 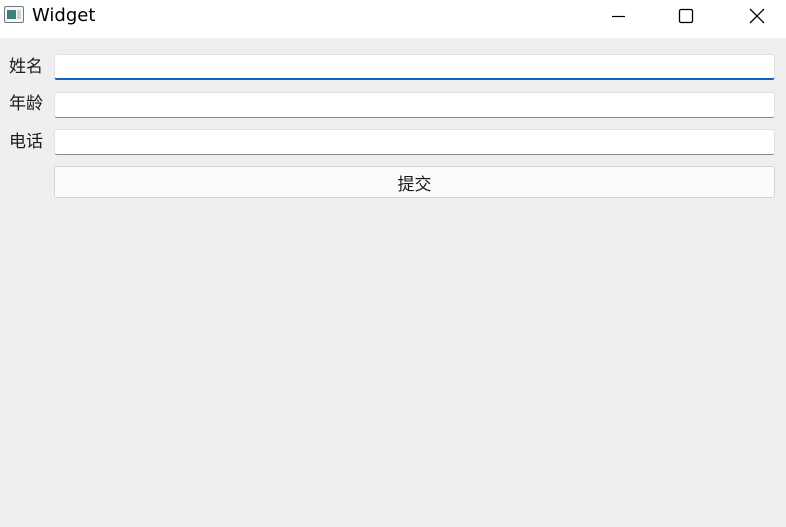 What do you see at coordinates (26, 67) in the screenshot?
I see `name-label: 姓名` at bounding box center [26, 67].